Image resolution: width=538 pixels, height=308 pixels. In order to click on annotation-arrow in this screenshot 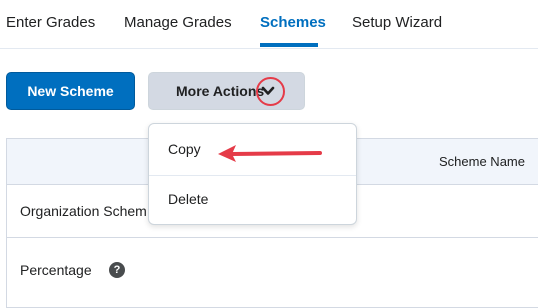, I will do `click(270, 153)`.